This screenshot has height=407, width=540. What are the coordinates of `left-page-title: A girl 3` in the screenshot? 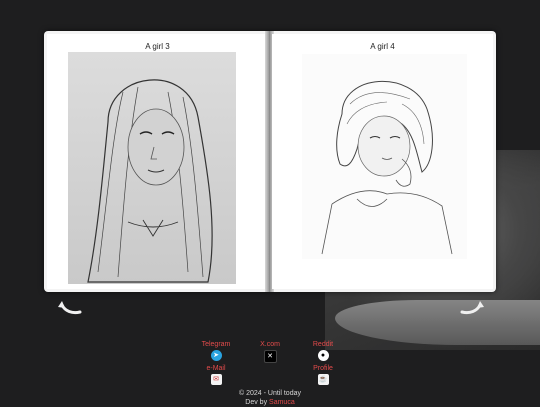 It's located at (157, 46).